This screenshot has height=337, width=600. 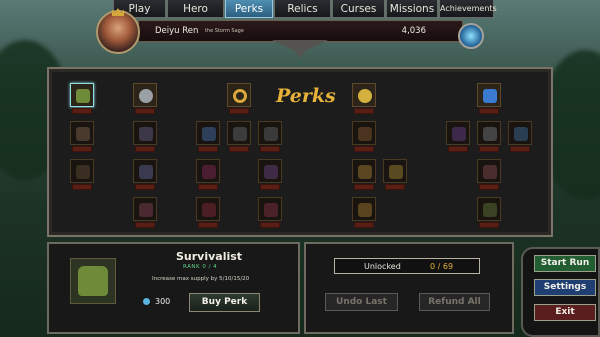 What do you see at coordinates (240, 134) in the screenshot?
I see `armor-icon` at bounding box center [240, 134].